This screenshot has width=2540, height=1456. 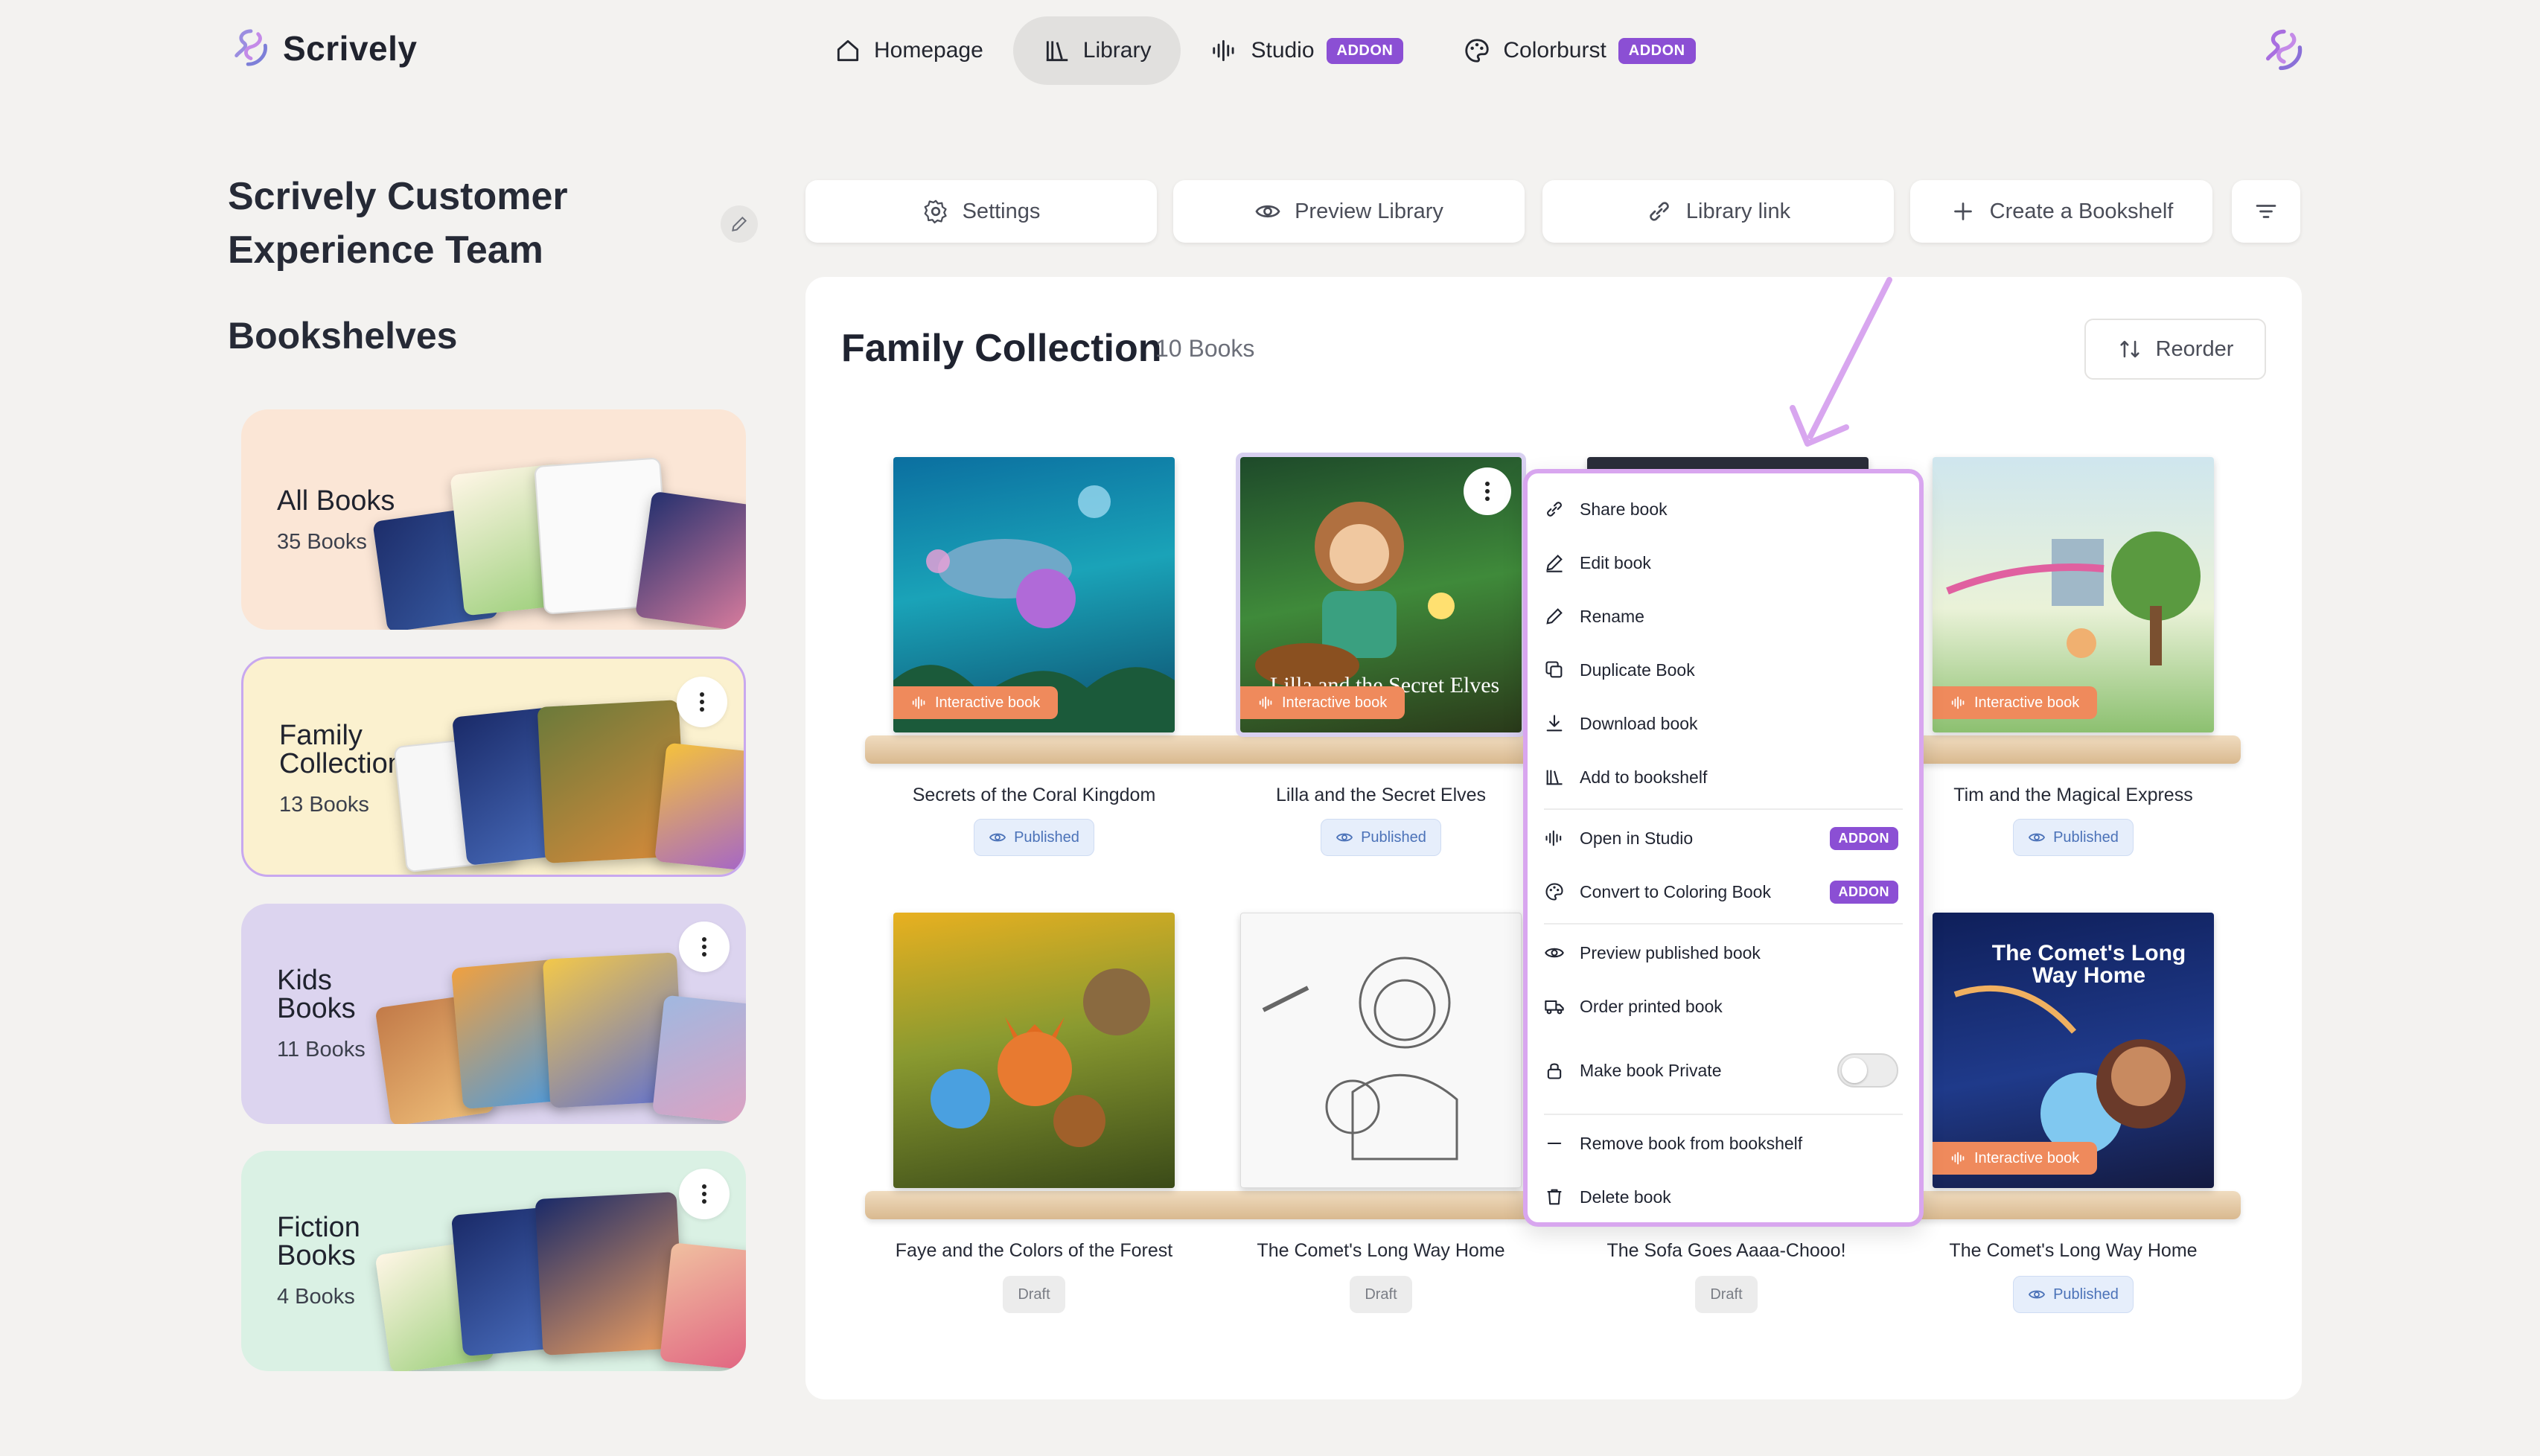 I want to click on book-title: Tim and the Magical Express, so click(x=2073, y=795).